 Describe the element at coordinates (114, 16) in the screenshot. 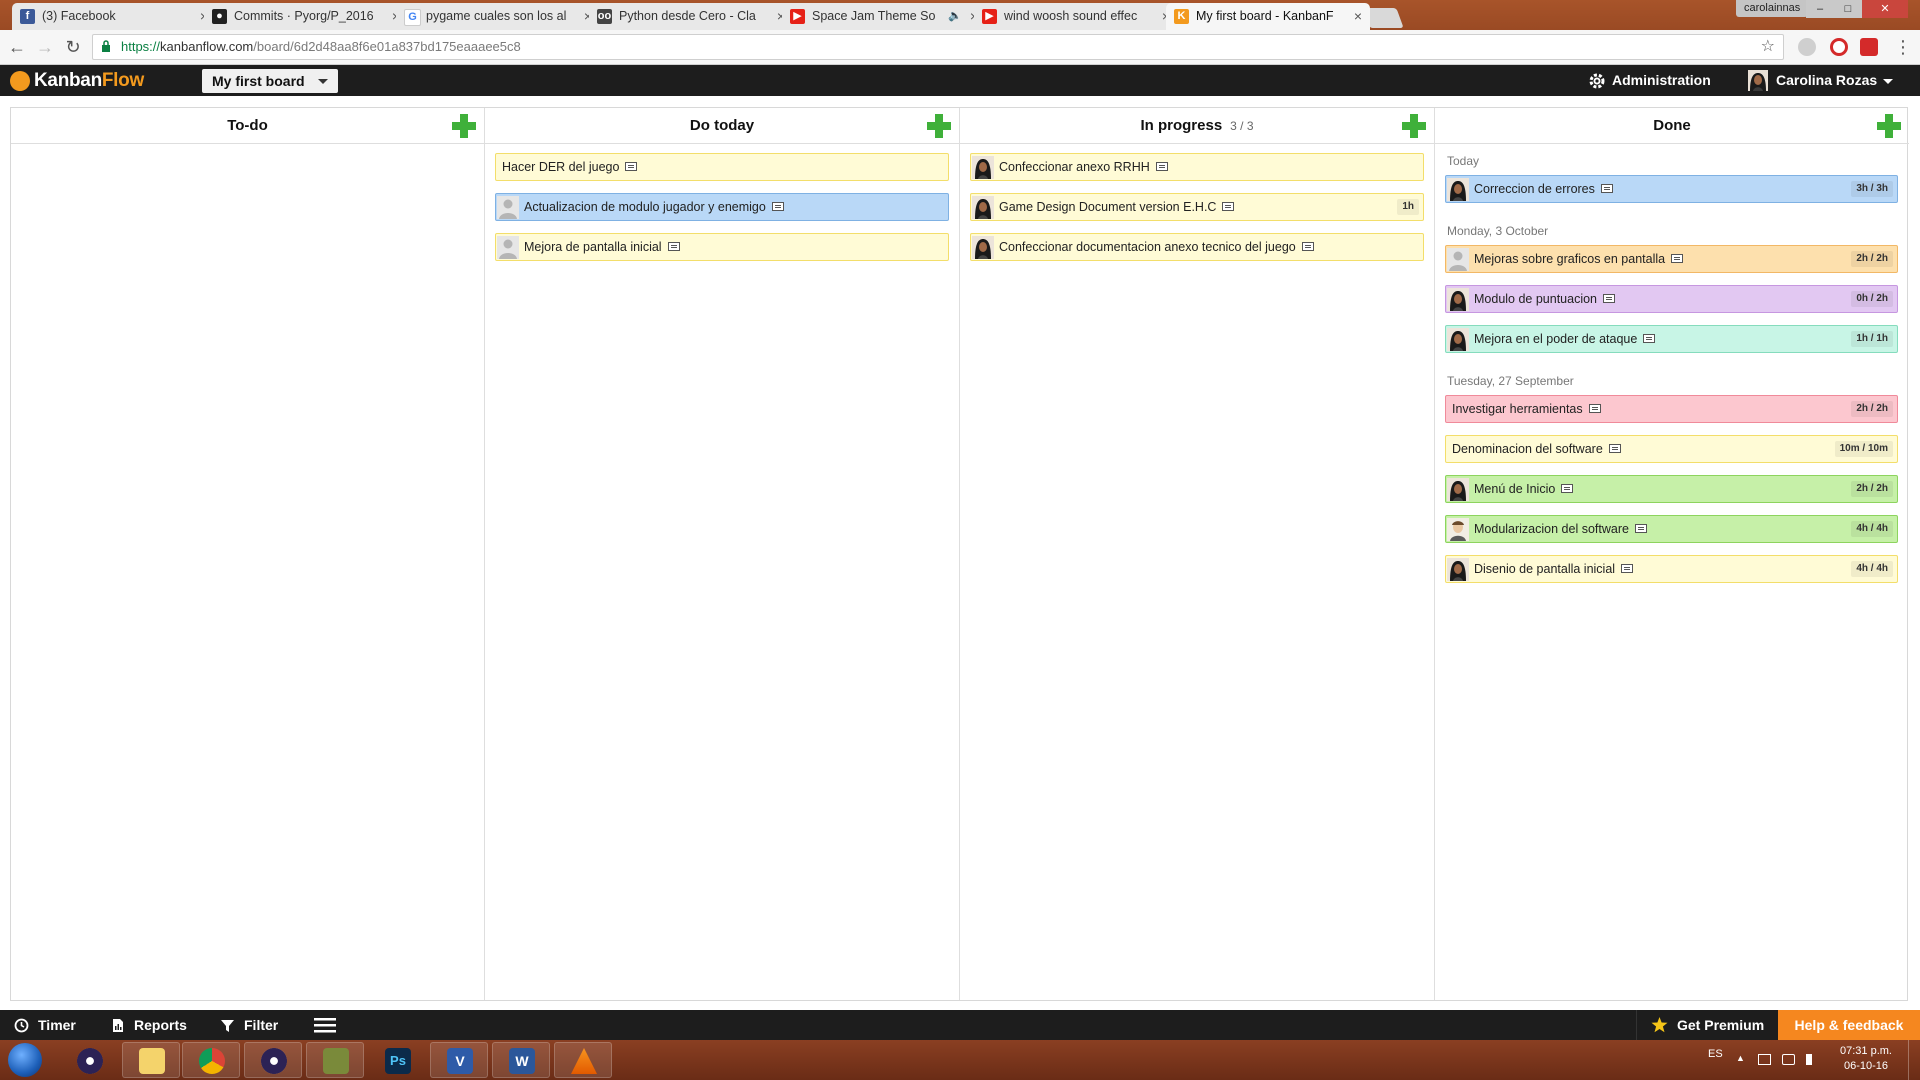

I see `browser-tab: f(3) Facebook×` at that location.